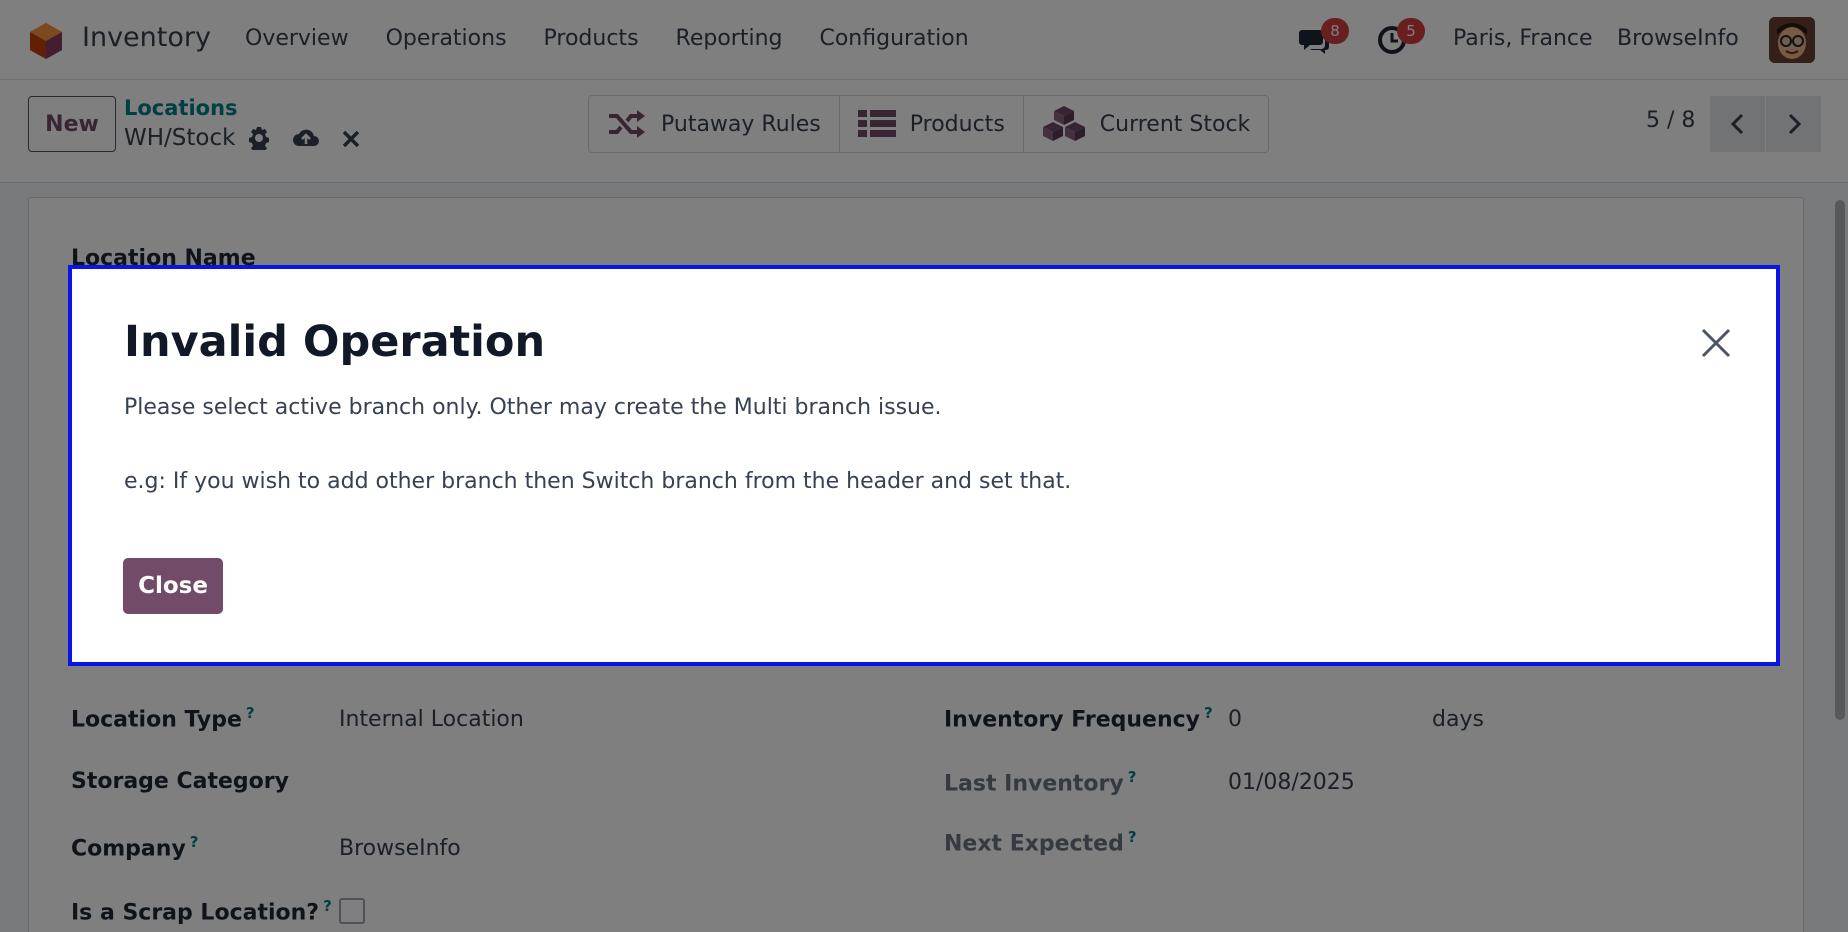 The height and width of the screenshot is (932, 1848). I want to click on dialog-title: Invalid Operation, so click(335, 342).